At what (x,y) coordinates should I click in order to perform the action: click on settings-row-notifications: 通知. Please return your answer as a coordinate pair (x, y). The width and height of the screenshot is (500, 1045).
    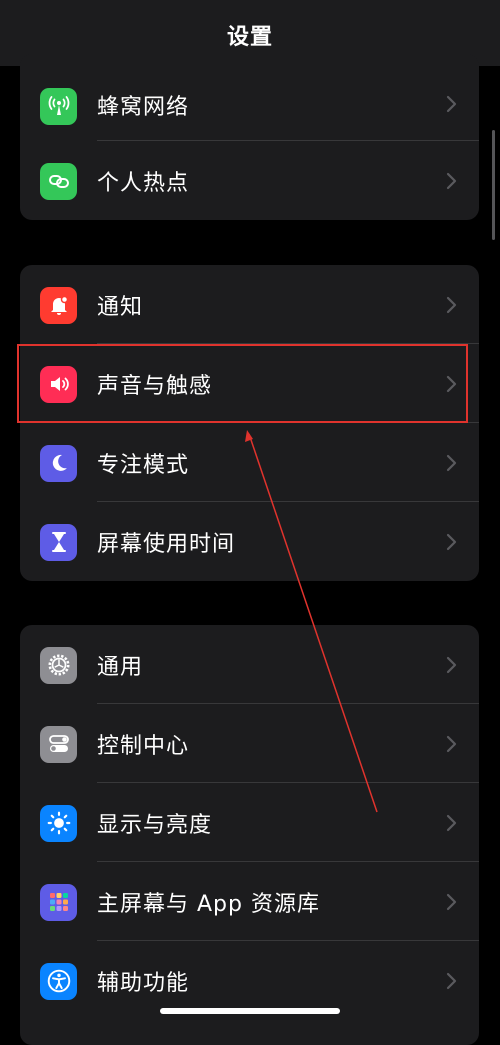
    Looking at the image, I should click on (249, 304).